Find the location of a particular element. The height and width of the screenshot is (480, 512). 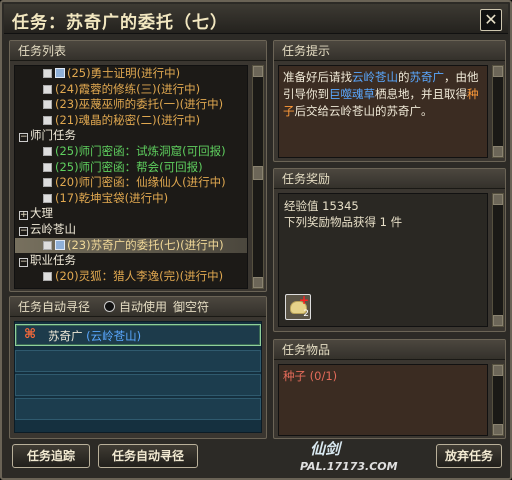

task-group-label: 大理 is located at coordinates (41, 213).